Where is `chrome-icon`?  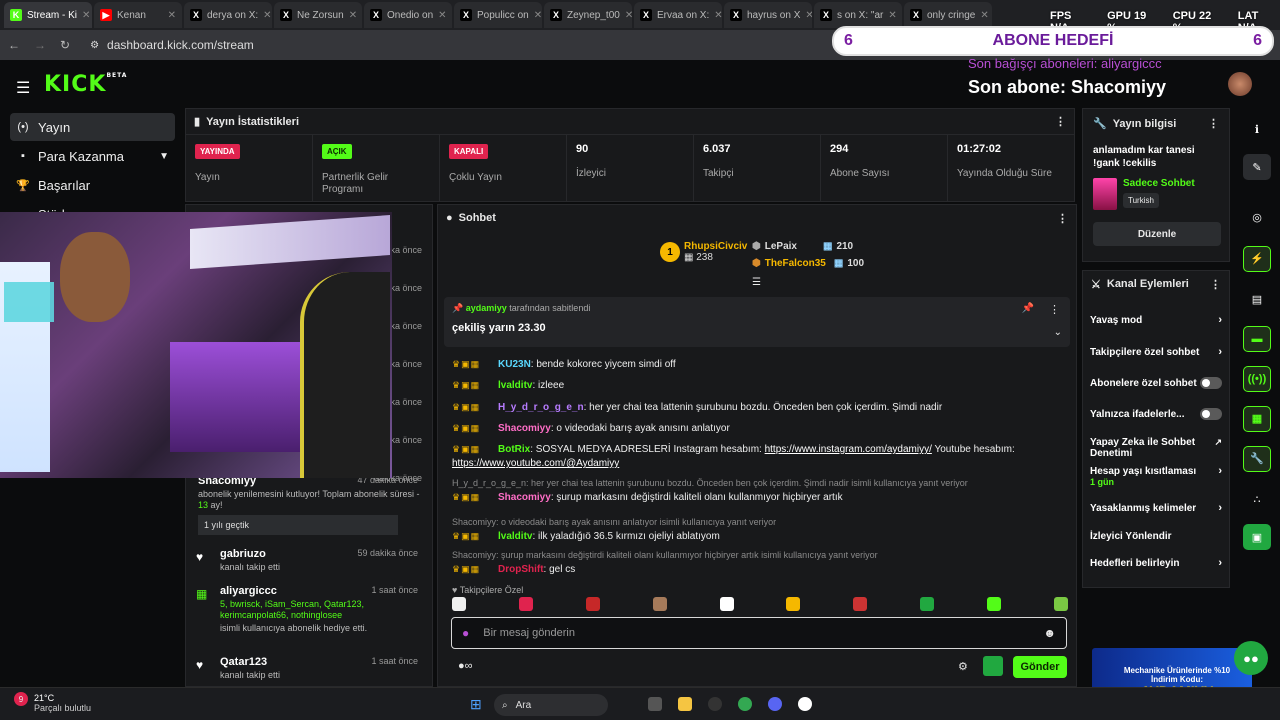 chrome-icon is located at coordinates (745, 704).